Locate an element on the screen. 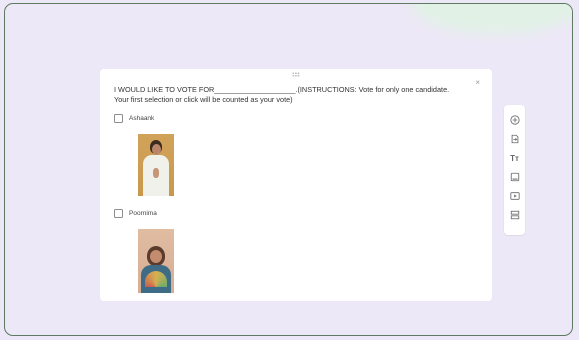 This screenshot has height=340, width=579. video-icon is located at coordinates (514, 196).